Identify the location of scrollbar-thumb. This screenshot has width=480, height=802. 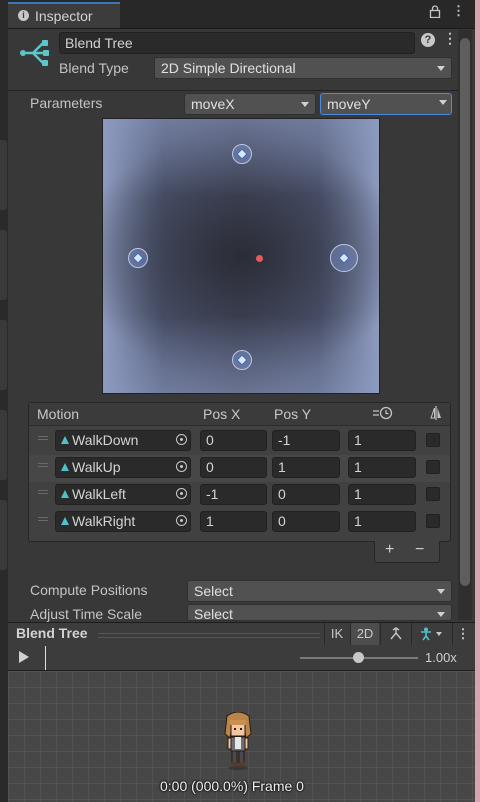
(465, 312).